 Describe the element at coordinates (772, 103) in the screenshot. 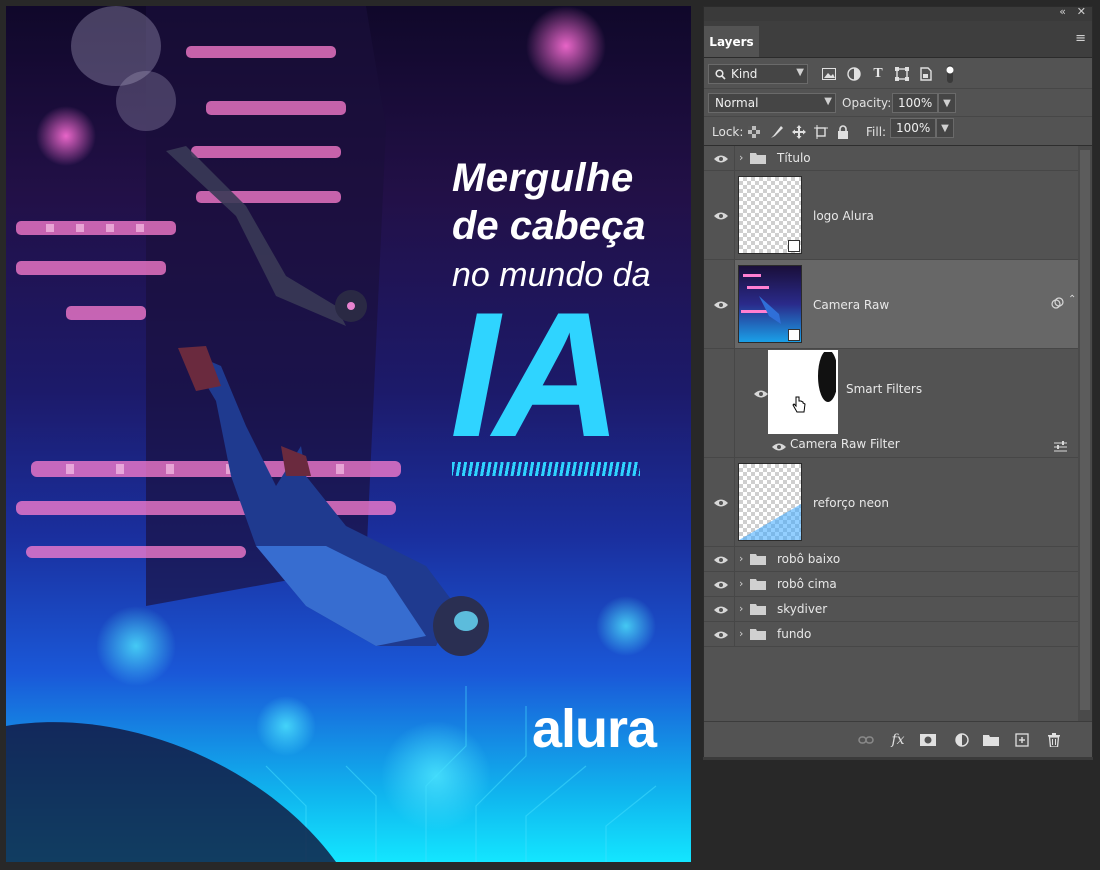

I see `blend-mode-dropdown: Normal ▼` at that location.